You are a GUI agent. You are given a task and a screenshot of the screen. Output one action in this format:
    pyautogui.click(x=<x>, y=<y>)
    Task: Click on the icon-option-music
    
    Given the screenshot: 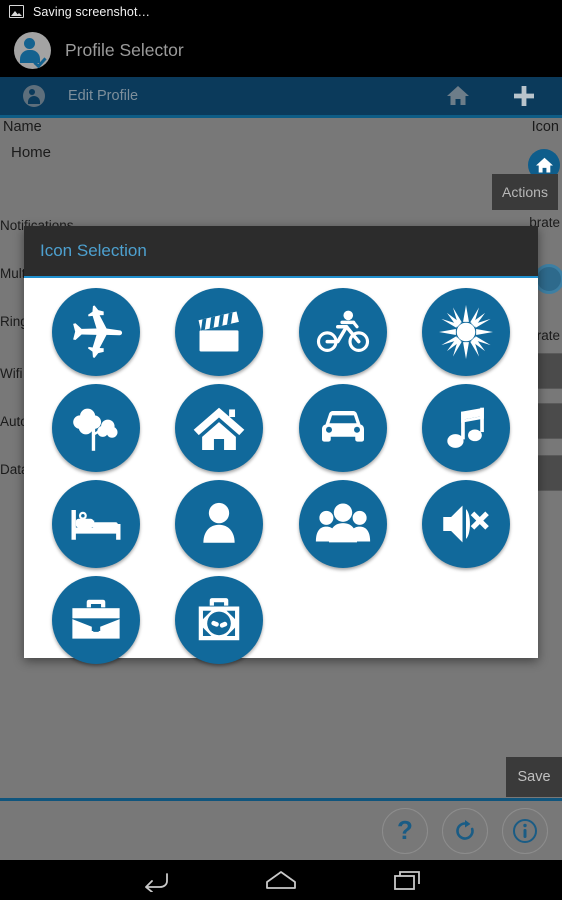 What is the action you would take?
    pyautogui.click(x=466, y=428)
    